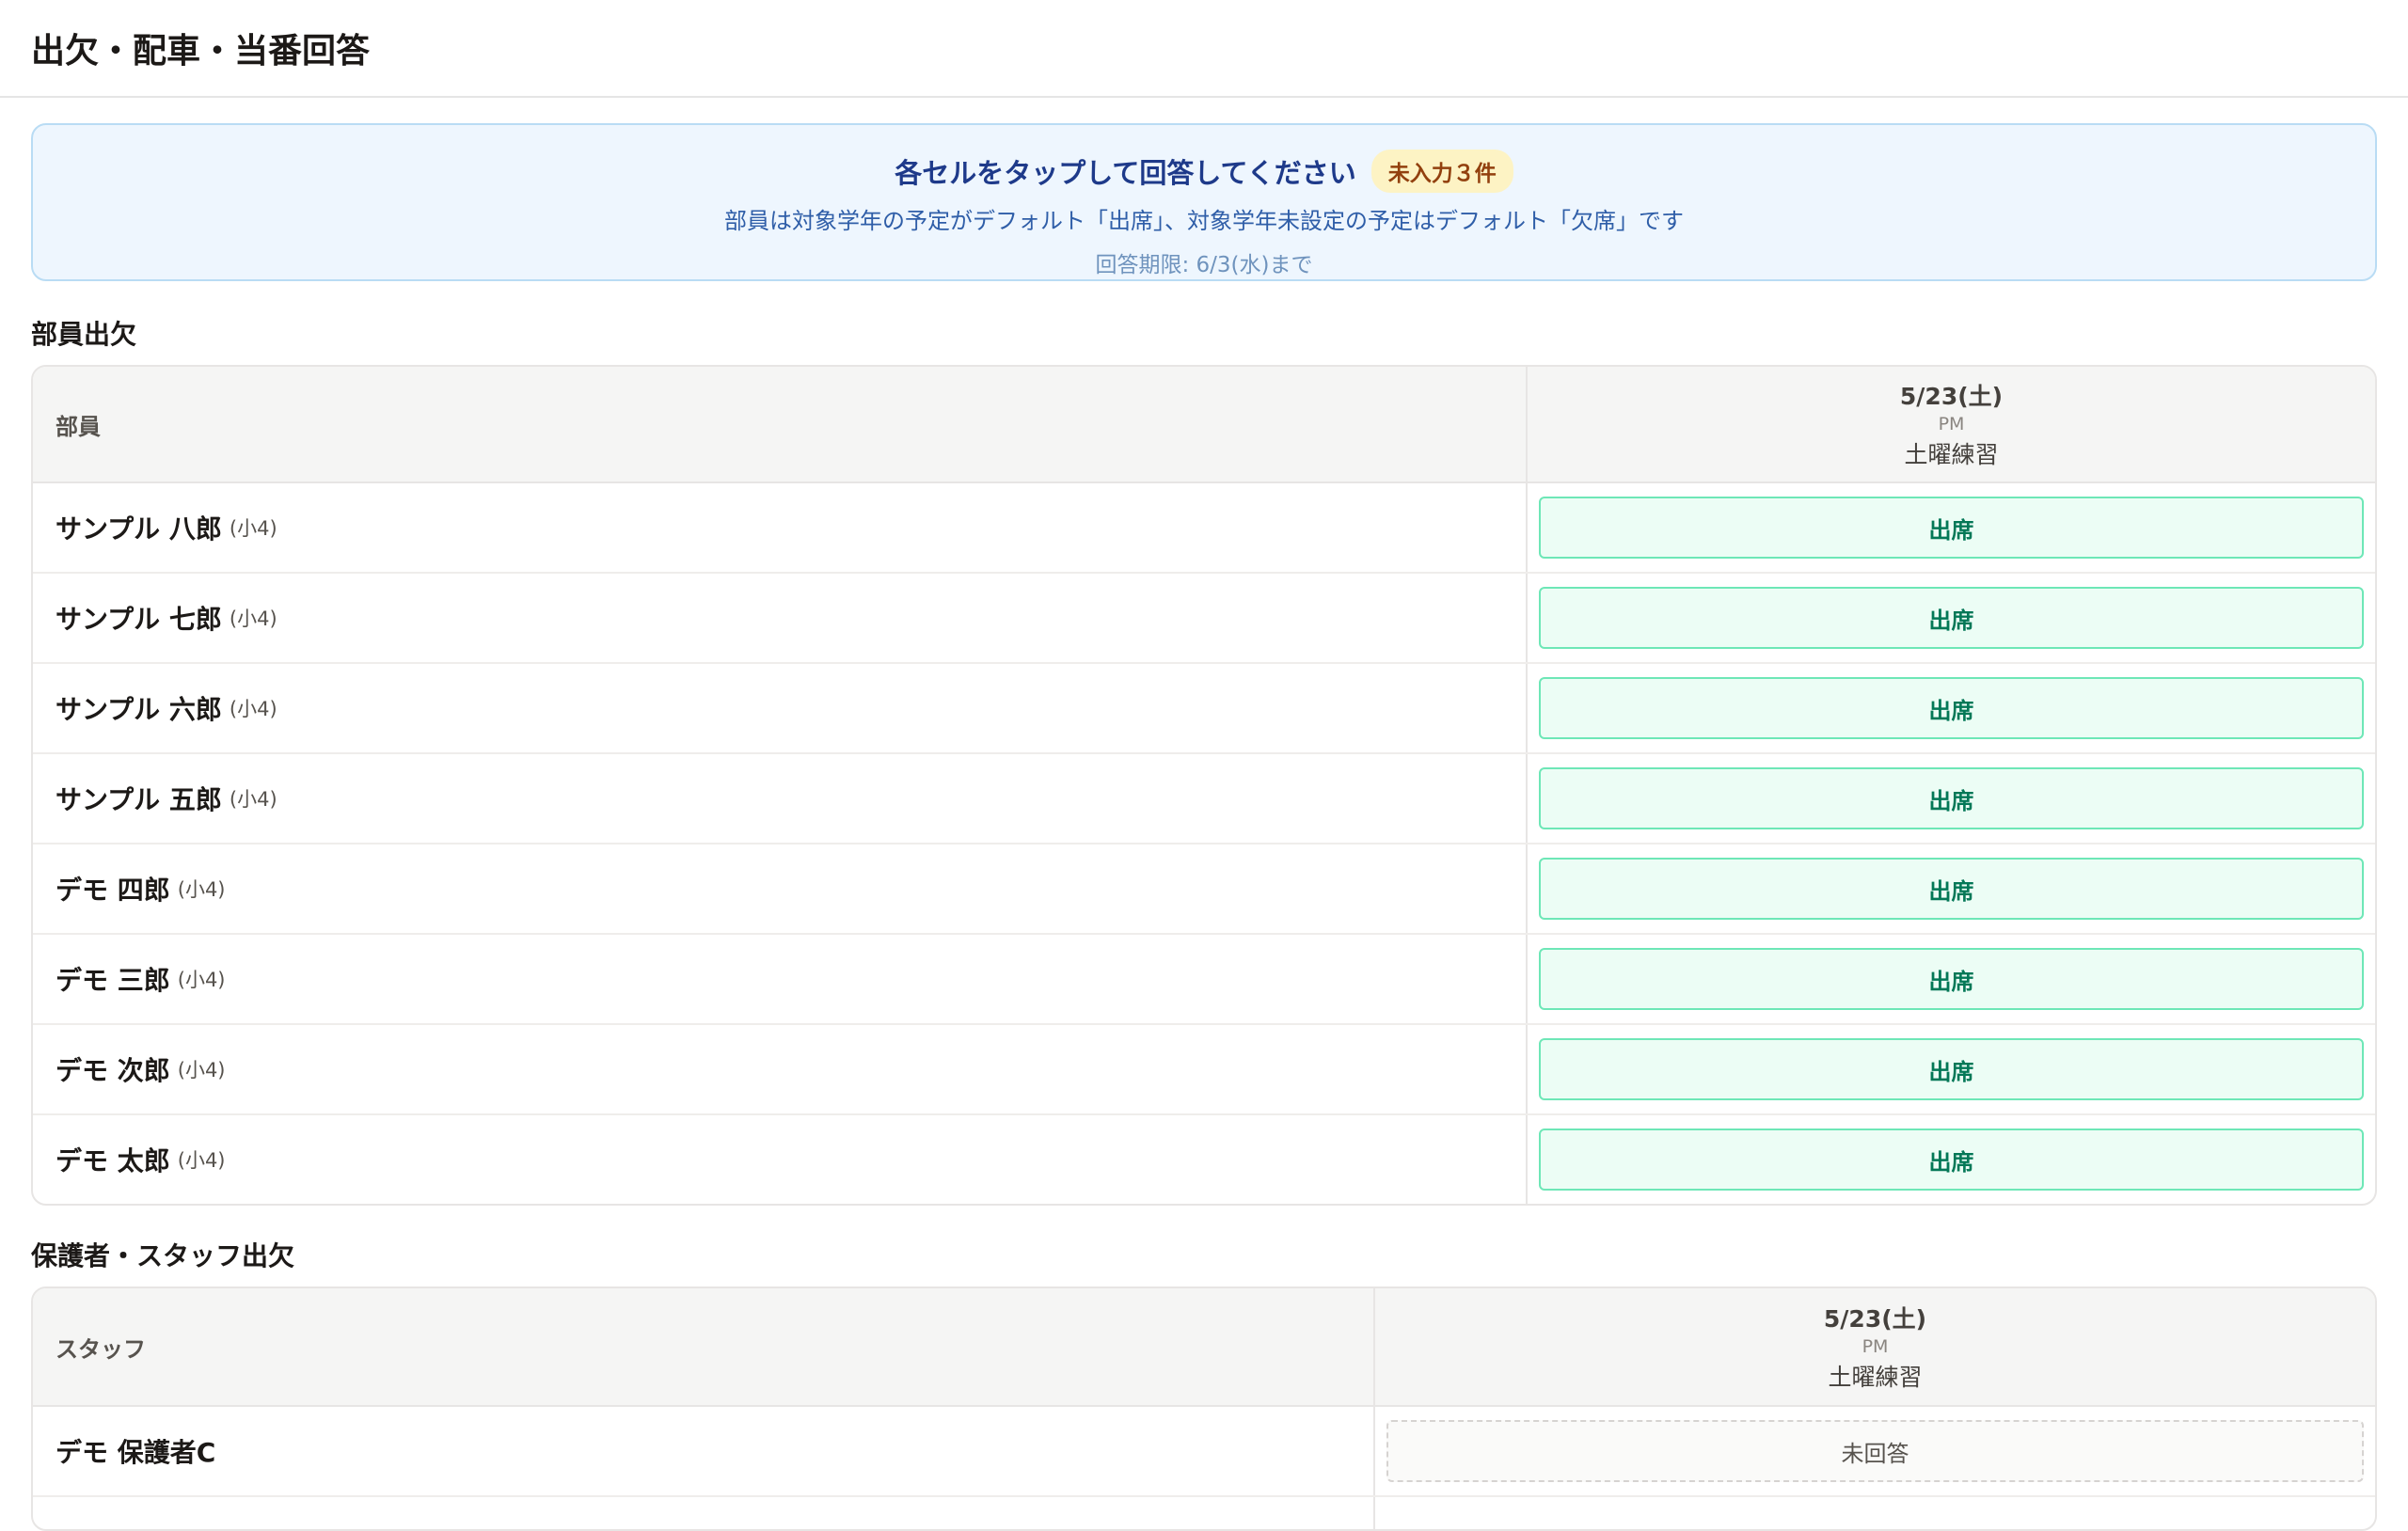 The height and width of the screenshot is (1531, 2408). Describe the element at coordinates (201, 51) in the screenshot. I see `page-title: 出欠・配車・当番回答` at that location.